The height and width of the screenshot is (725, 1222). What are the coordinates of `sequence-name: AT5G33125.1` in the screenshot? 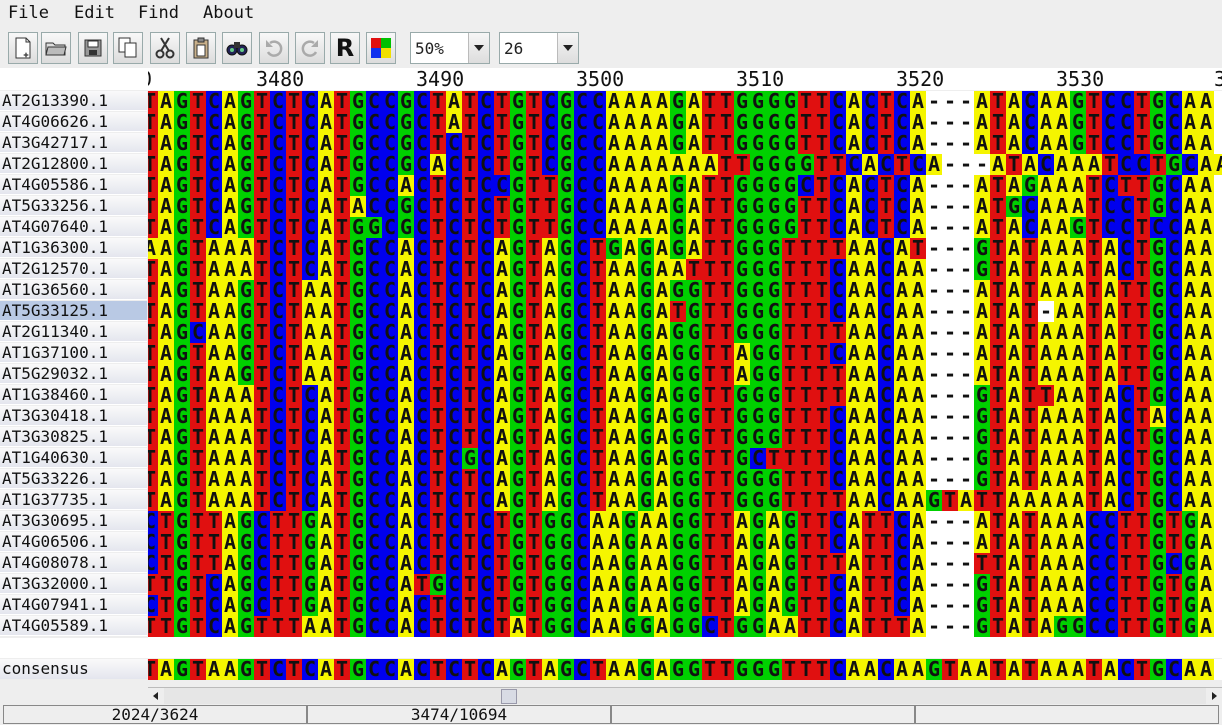 It's located at (73, 311).